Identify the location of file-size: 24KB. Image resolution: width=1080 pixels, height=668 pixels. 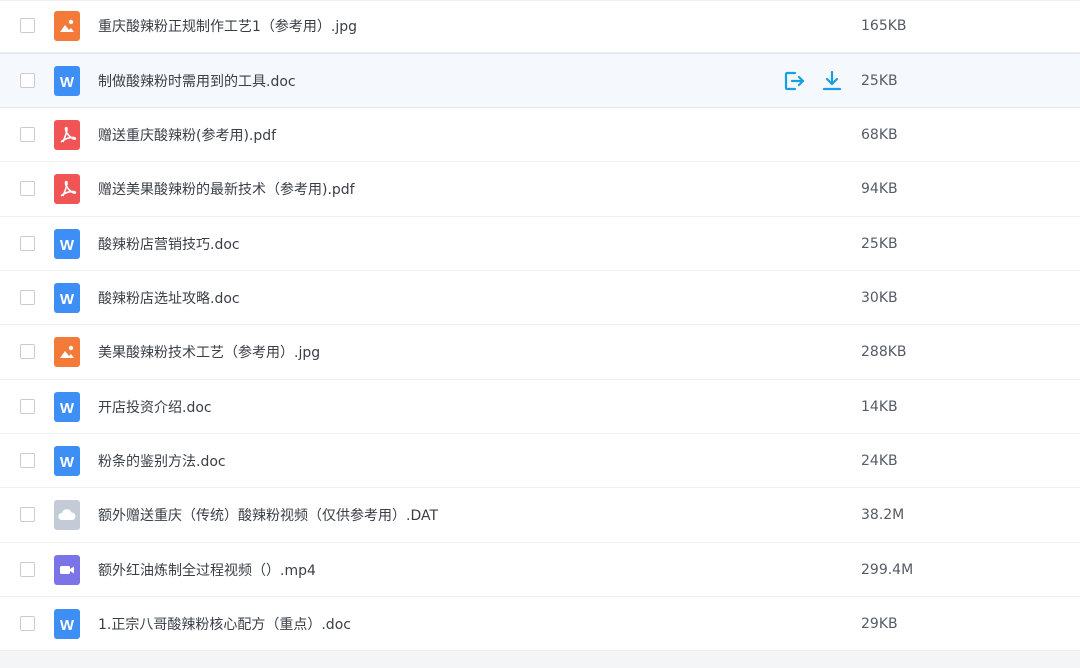
(879, 460).